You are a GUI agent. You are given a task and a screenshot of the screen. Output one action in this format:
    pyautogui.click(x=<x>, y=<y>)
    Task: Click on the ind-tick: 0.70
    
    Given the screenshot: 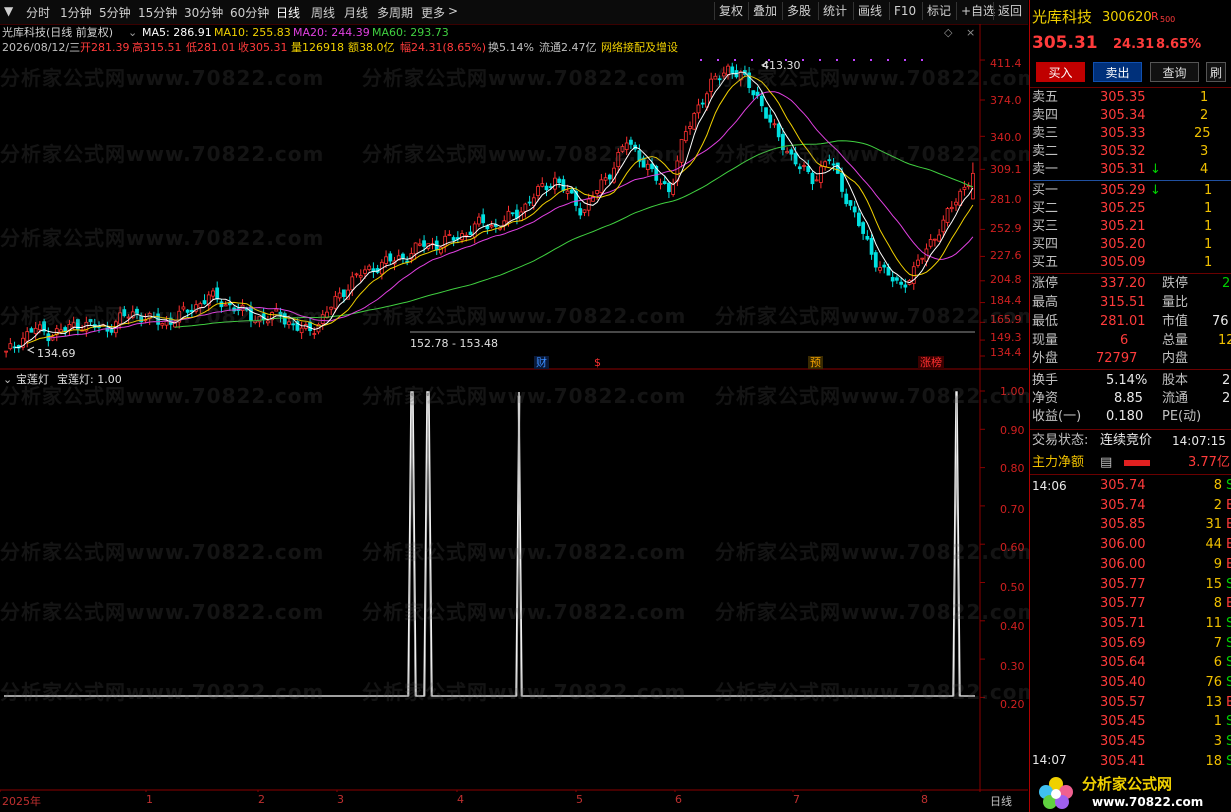 What is the action you would take?
    pyautogui.click(x=1012, y=509)
    